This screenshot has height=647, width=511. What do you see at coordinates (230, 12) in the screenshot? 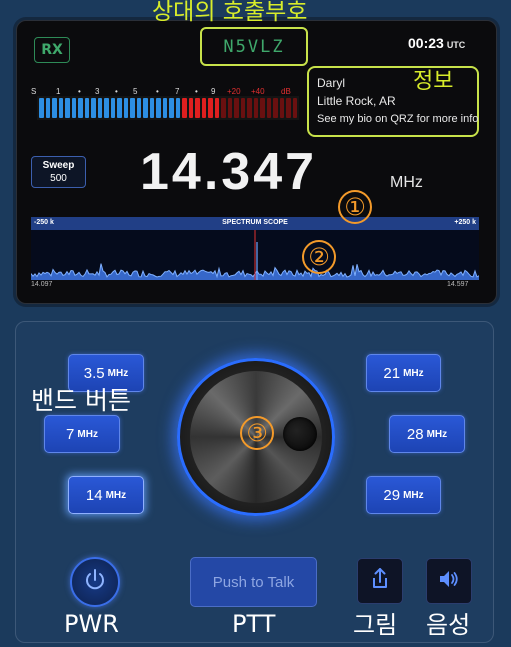
I see `callsign-annotation: 상대의 호출부호` at bounding box center [230, 12].